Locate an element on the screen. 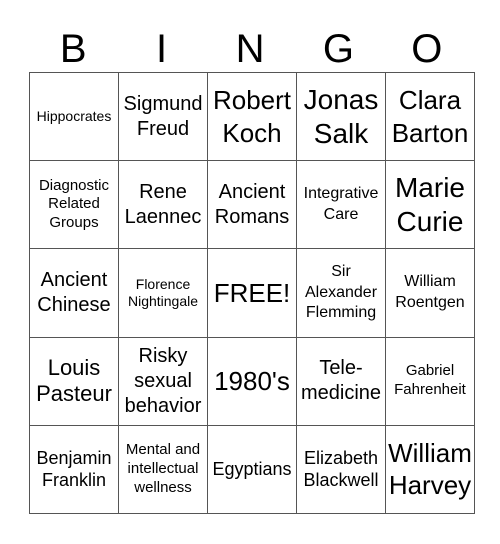 Image resolution: width=500 pixels, height=544 pixels. header-letter-g: G is located at coordinates (338, 49).